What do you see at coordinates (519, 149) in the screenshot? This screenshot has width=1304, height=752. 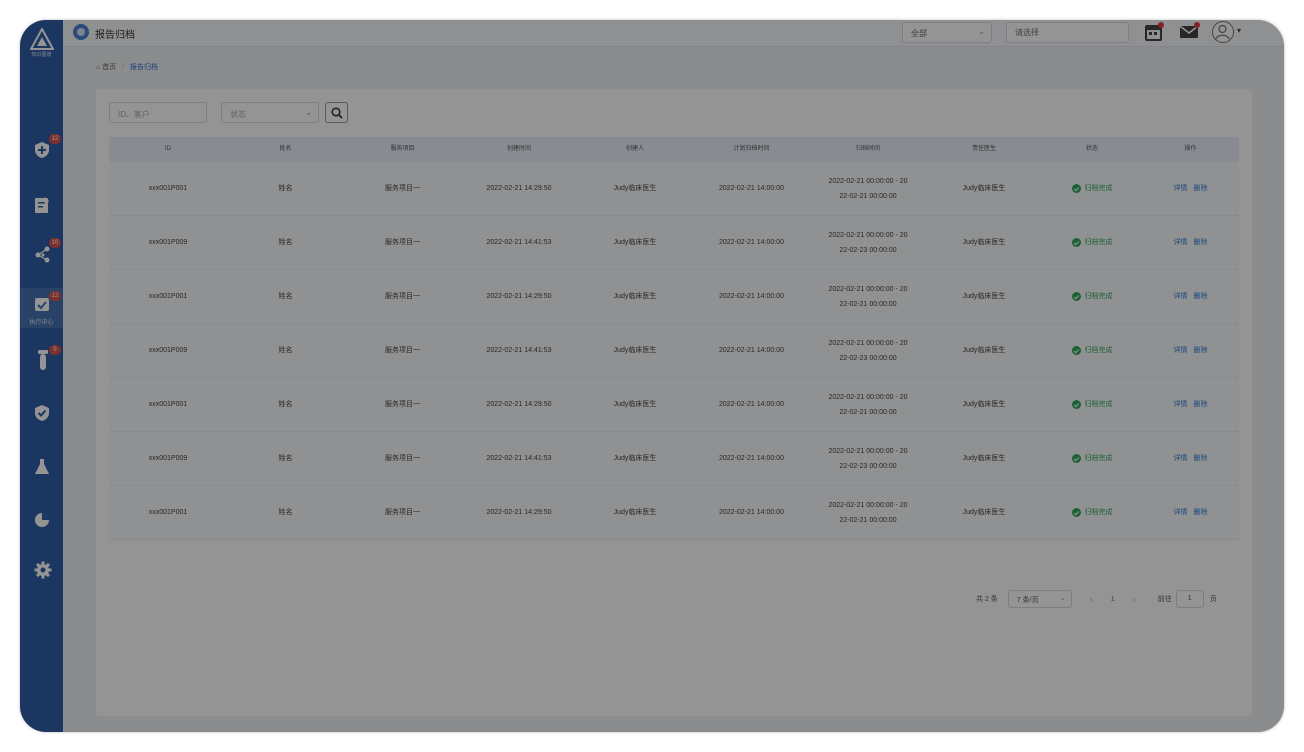 I see `column-header: 创建时间` at bounding box center [519, 149].